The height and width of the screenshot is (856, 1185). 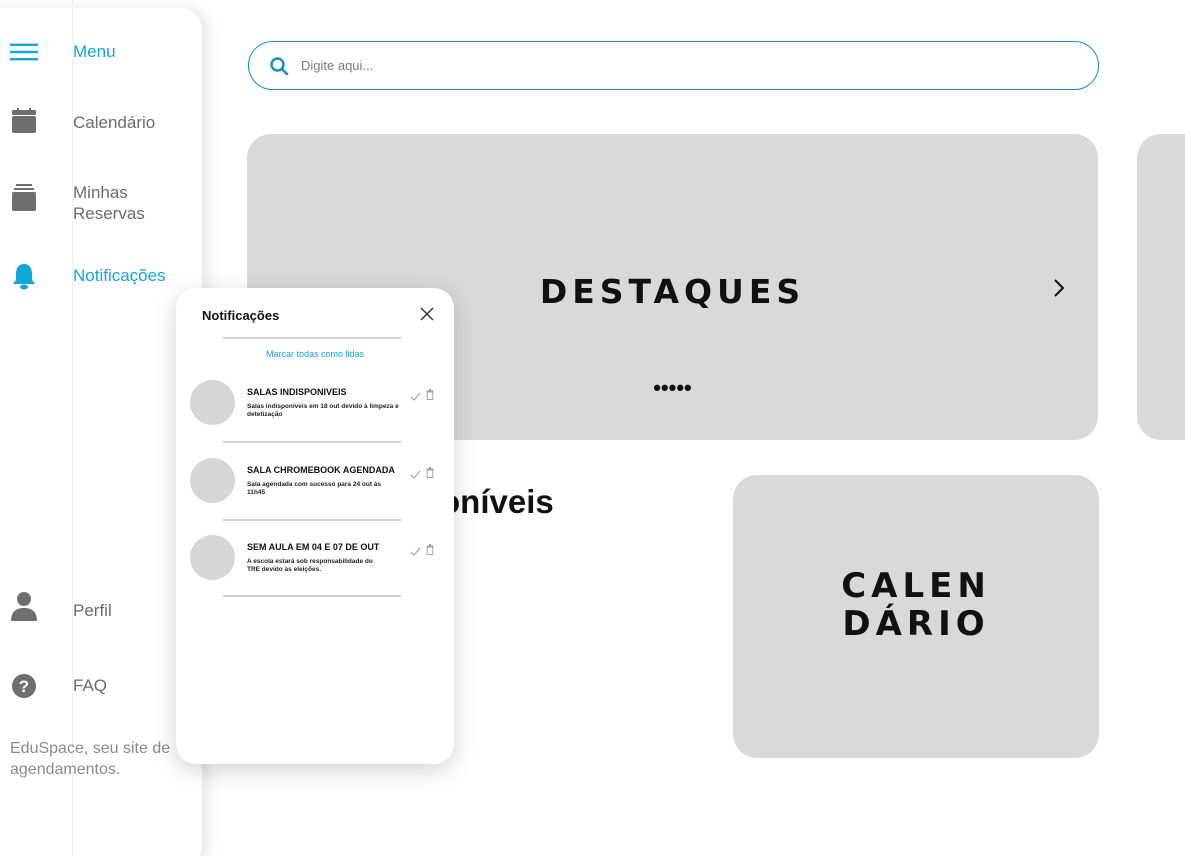 What do you see at coordinates (241, 315) in the screenshot?
I see `notifications-title: Notificações` at bounding box center [241, 315].